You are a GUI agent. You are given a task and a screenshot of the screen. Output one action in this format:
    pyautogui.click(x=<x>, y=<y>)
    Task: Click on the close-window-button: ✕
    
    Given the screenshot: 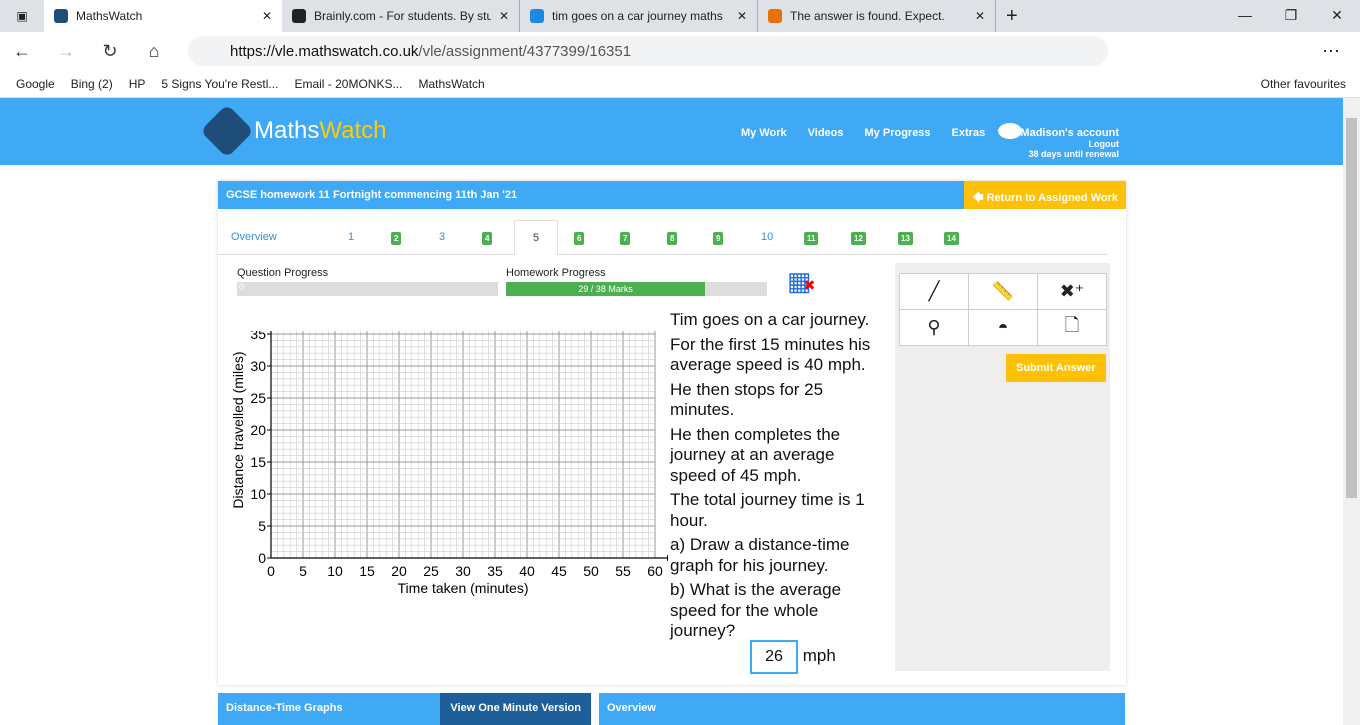 What is the action you would take?
    pyautogui.click(x=1337, y=15)
    